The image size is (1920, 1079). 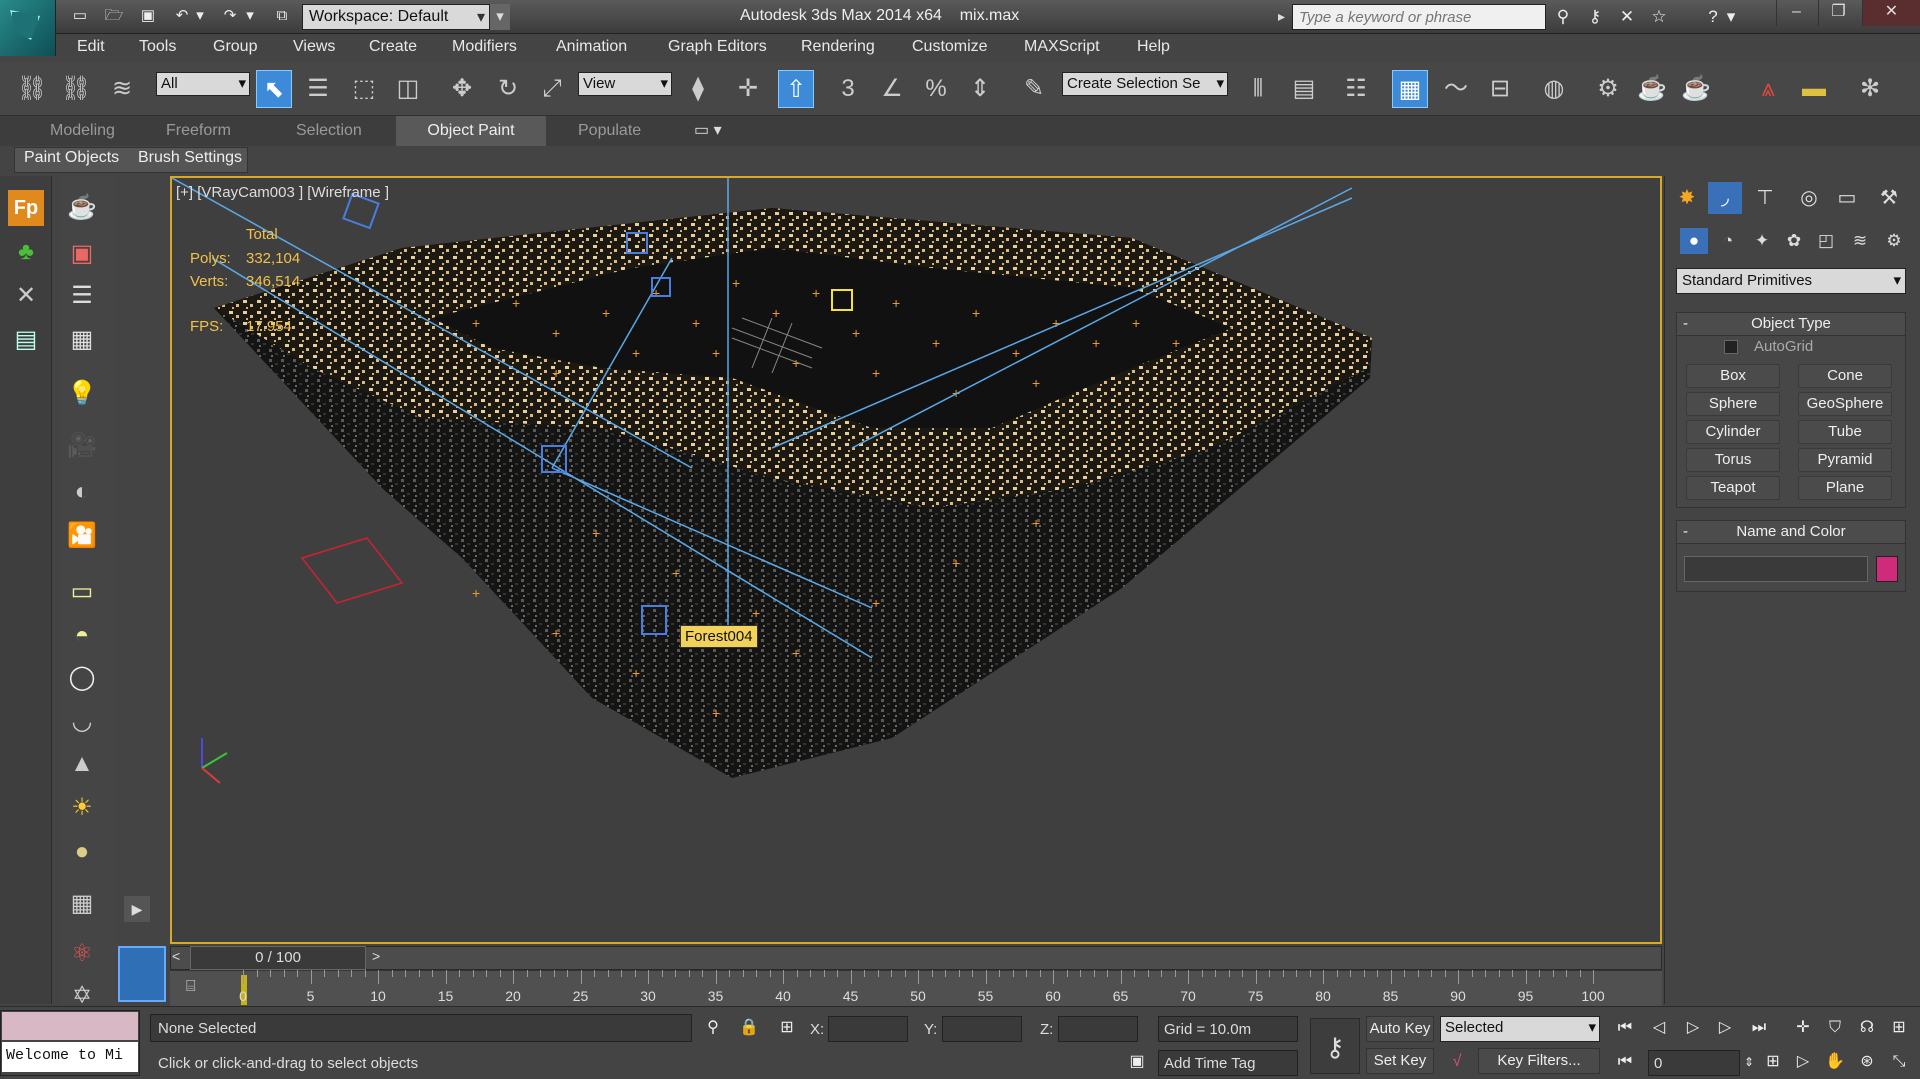 What do you see at coordinates (1731, 347) in the screenshot?
I see `autogrid-checkbox` at bounding box center [1731, 347].